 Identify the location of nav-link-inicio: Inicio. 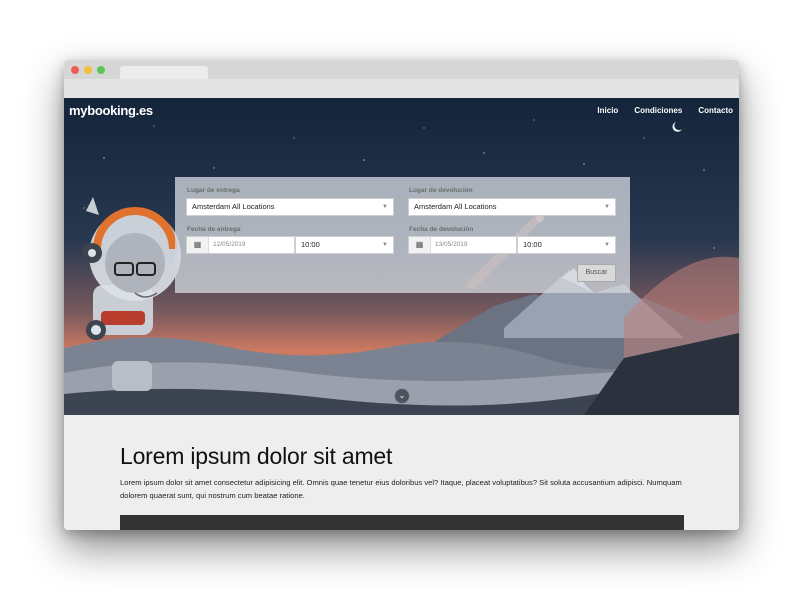
(607, 110).